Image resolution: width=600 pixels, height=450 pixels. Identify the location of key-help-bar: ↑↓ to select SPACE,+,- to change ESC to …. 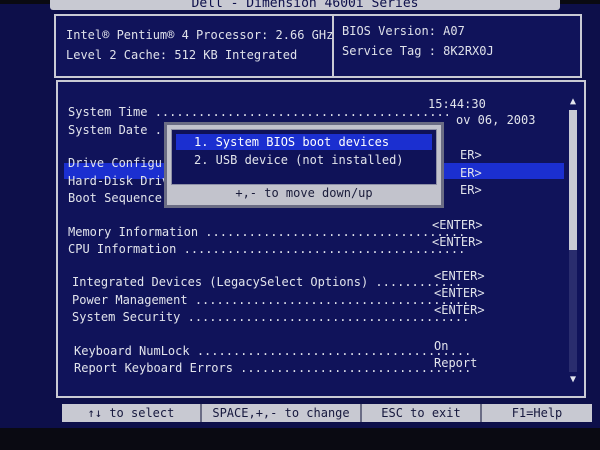
(327, 413).